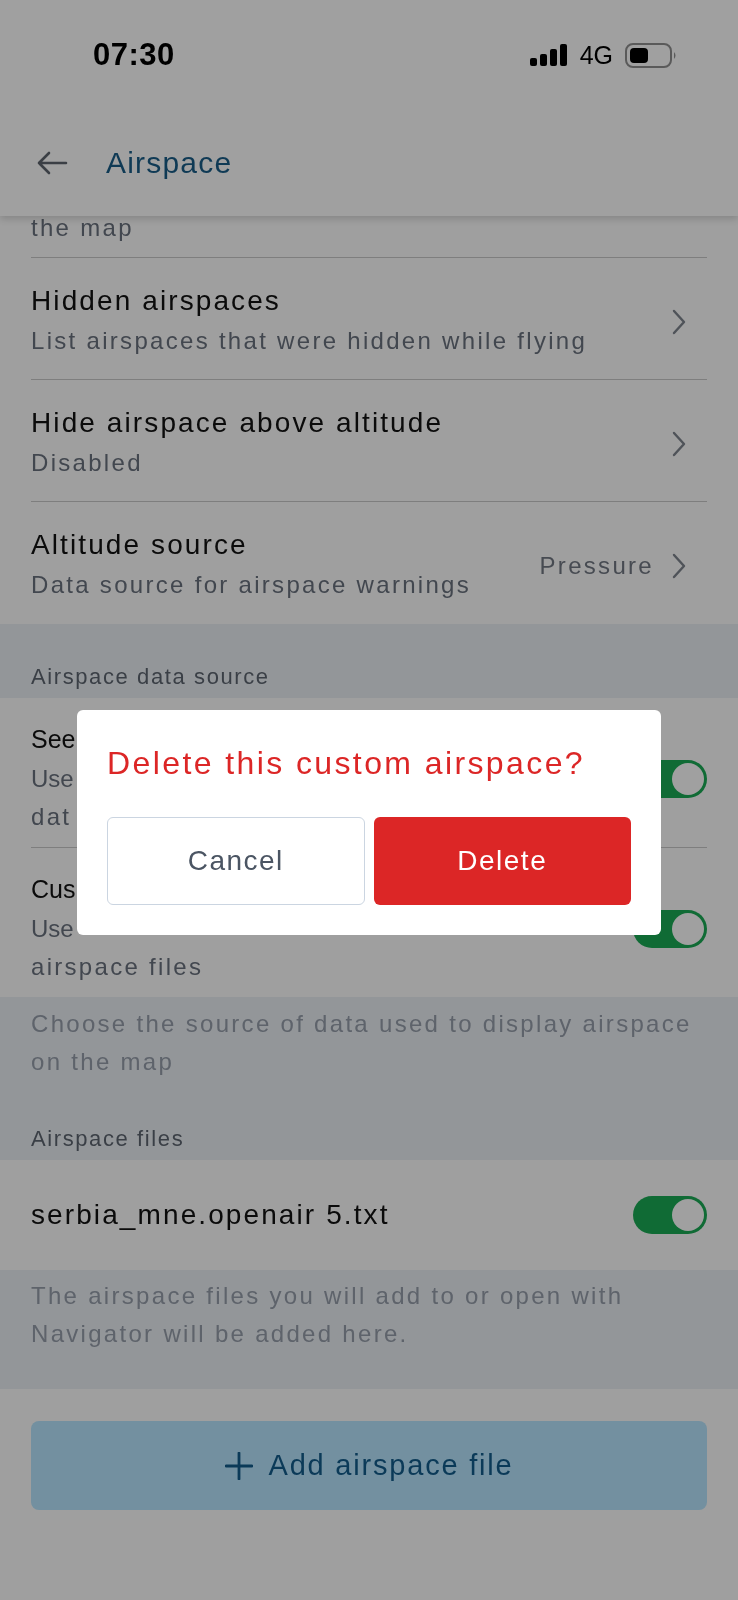 The image size is (738, 1600). Describe the element at coordinates (251, 585) in the screenshot. I see `setting-subtitle: Data source for airspace warnings` at that location.